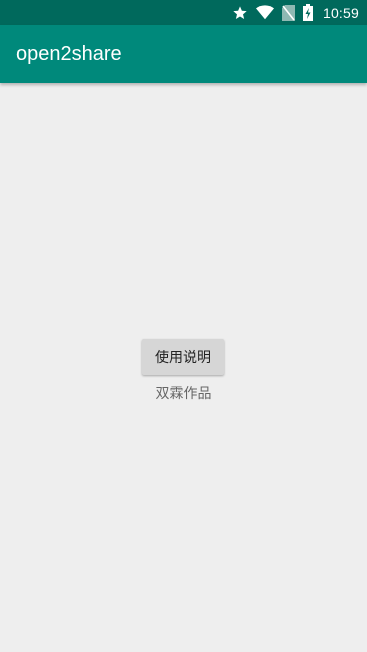 Image resolution: width=367 pixels, height=652 pixels. What do you see at coordinates (183, 54) in the screenshot?
I see `app-bar: open2share` at bounding box center [183, 54].